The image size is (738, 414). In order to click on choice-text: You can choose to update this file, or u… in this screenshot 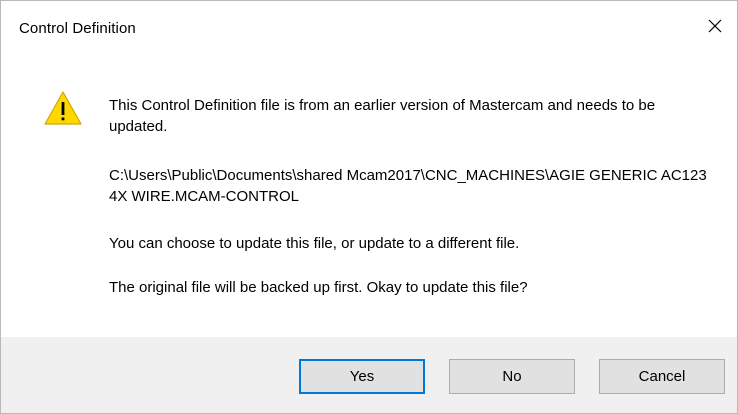, I will do `click(314, 243)`.